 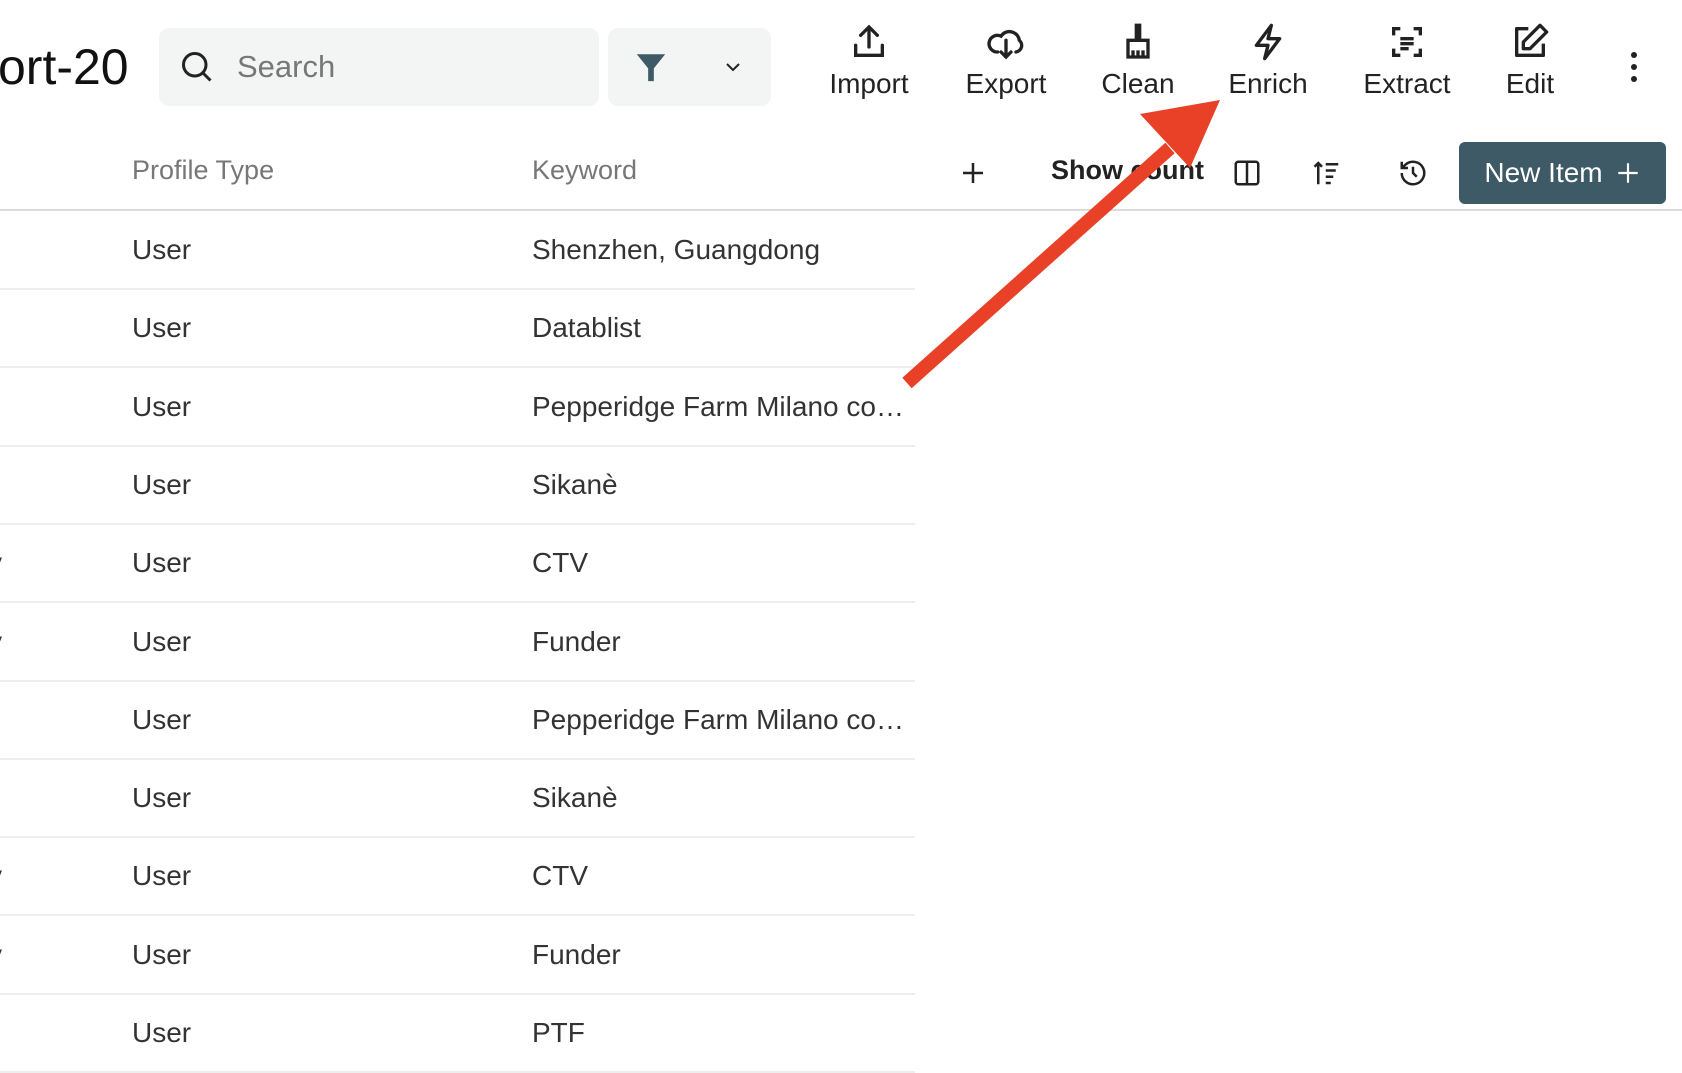 I want to click on chevron-down-icon, so click(x=733, y=67).